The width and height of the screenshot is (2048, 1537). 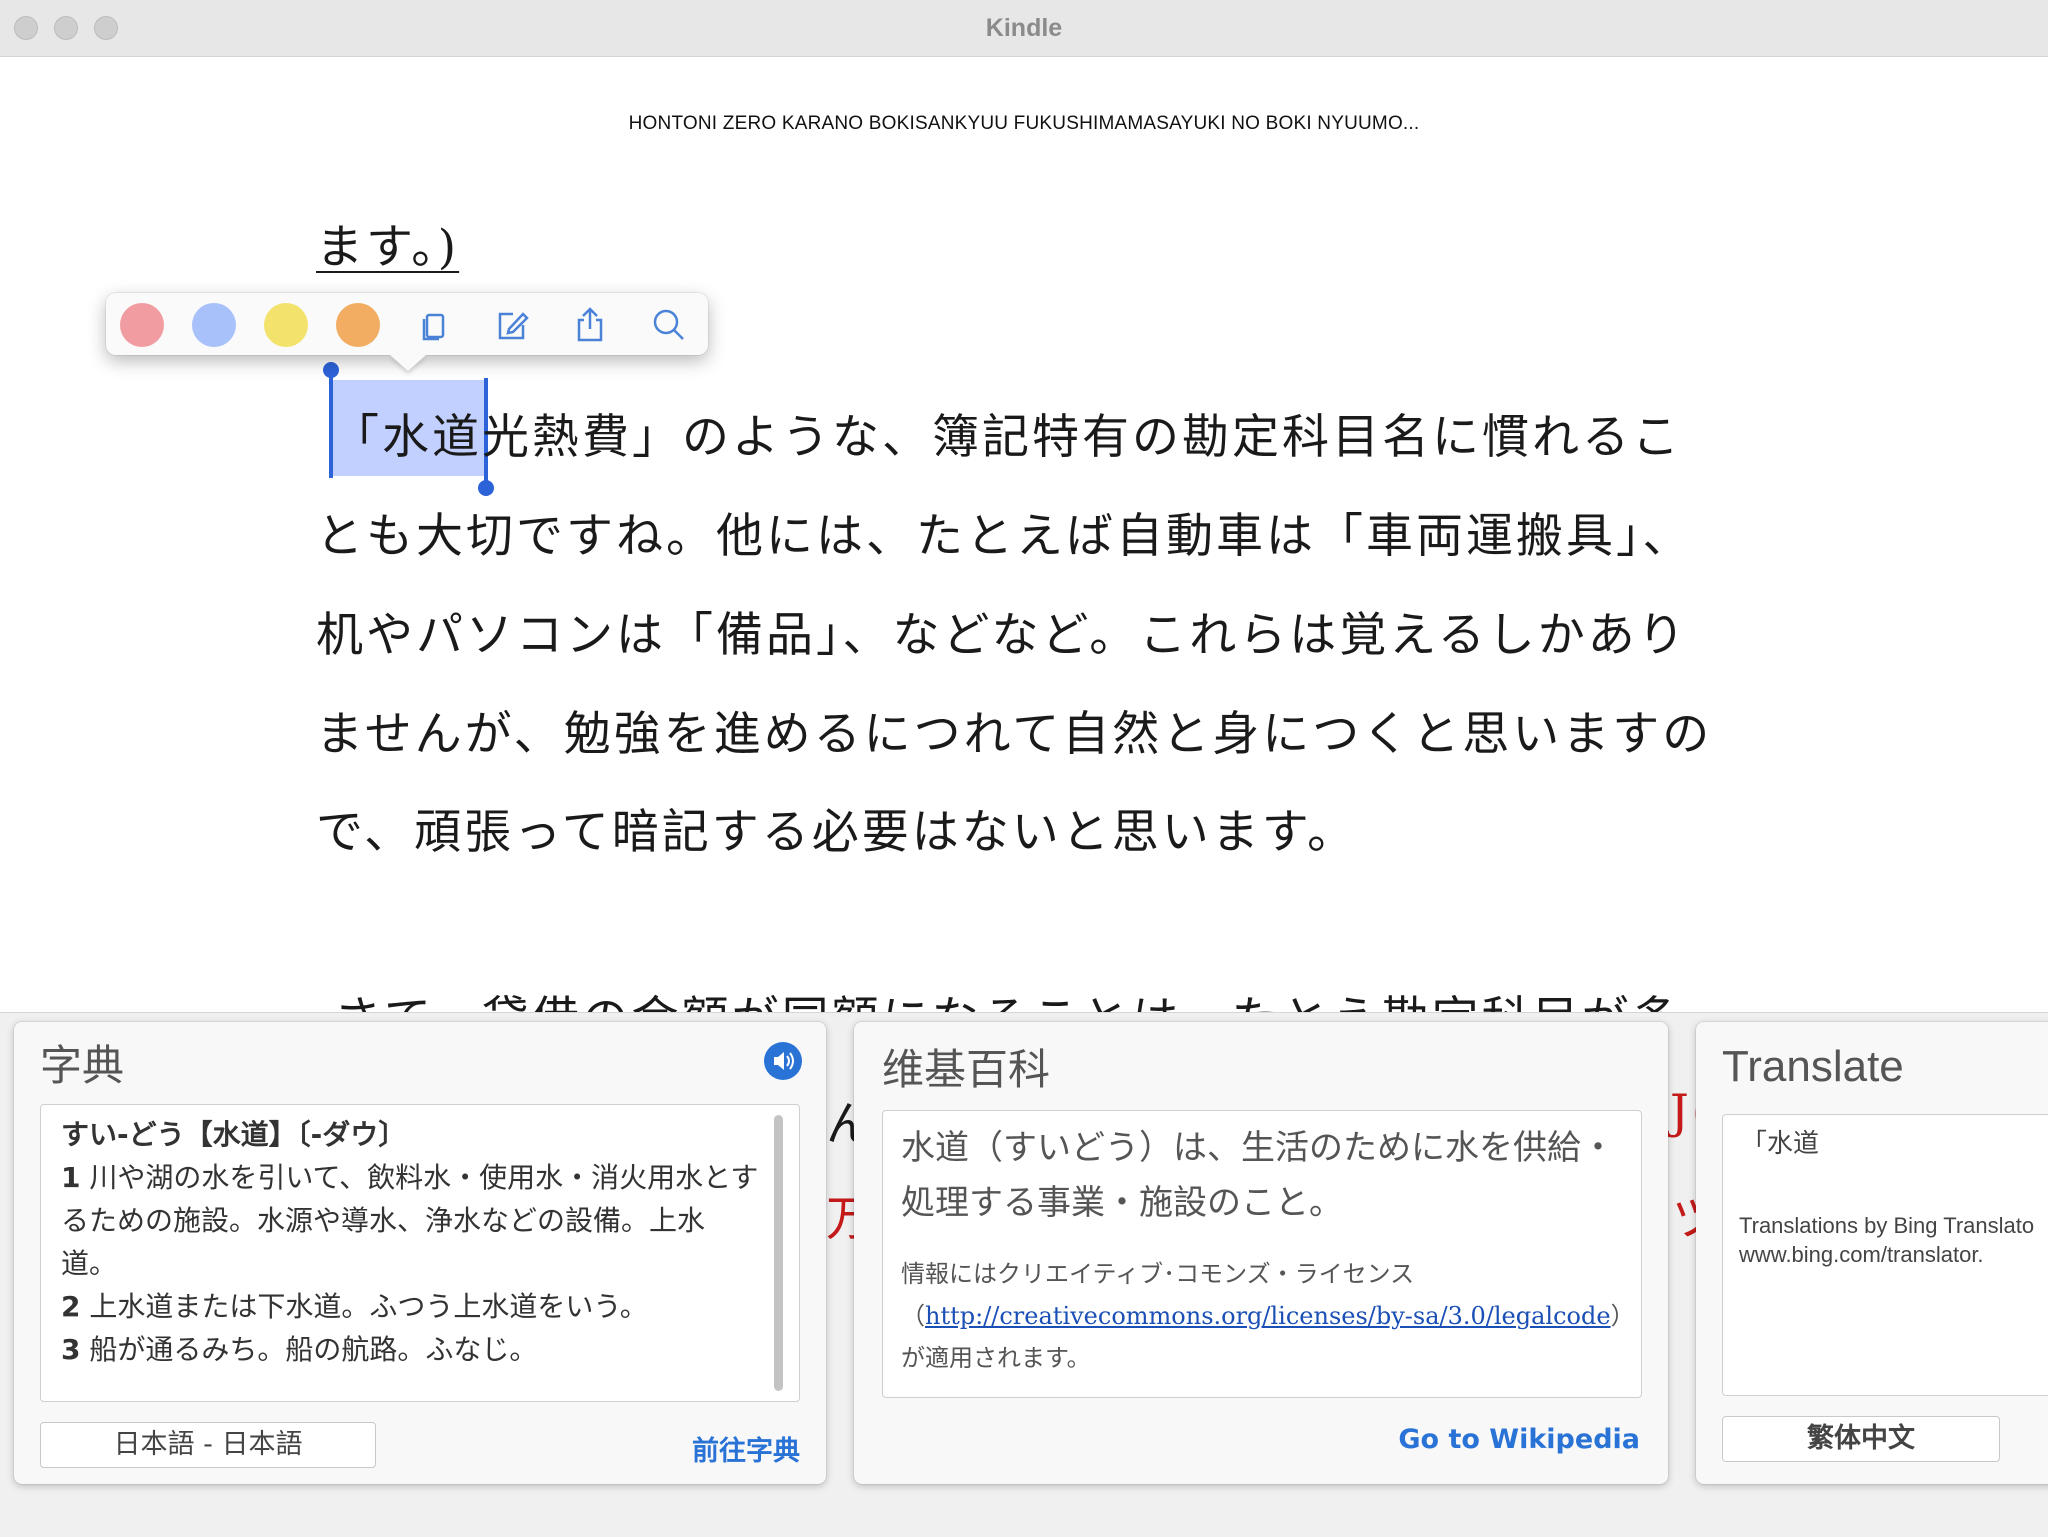 What do you see at coordinates (486, 488) in the screenshot?
I see `selection-end-knob` at bounding box center [486, 488].